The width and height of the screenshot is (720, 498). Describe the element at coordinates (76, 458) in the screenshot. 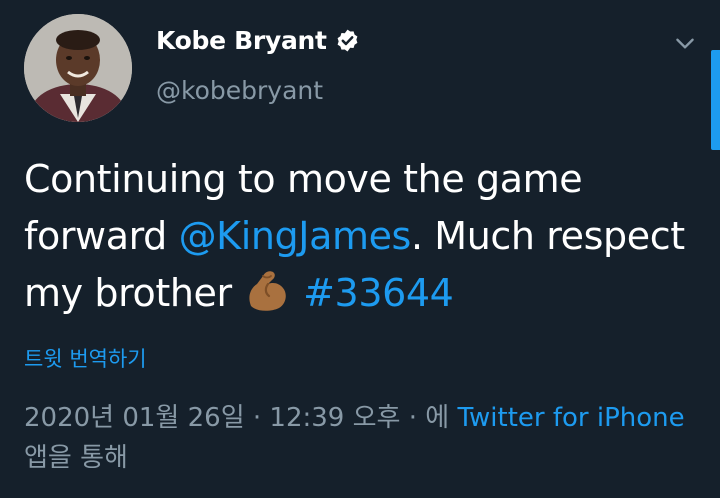

I see `meta-suffix: 앱을 통해` at that location.